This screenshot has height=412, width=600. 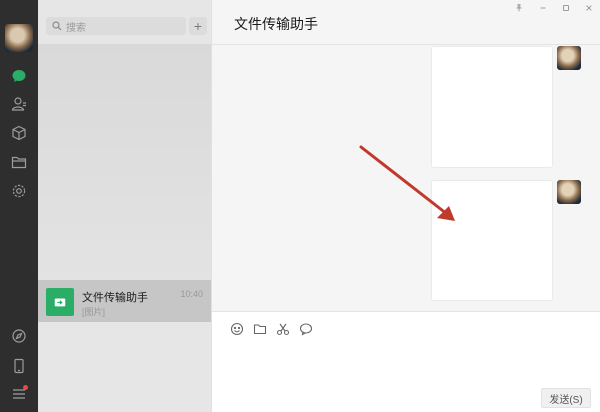 I want to click on list-item: 文件传输助手 10:40 [图片], so click(x=124, y=301).